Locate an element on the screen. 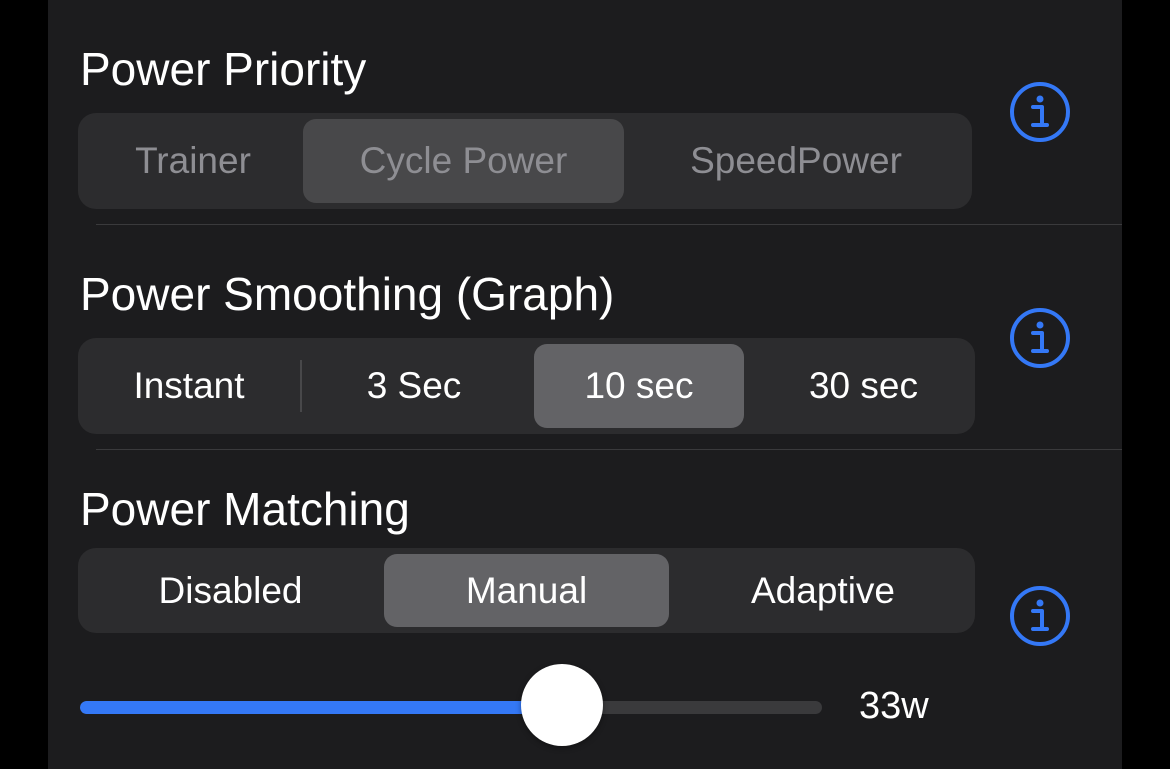 The height and width of the screenshot is (769, 1170). power-priority-option-trainer: Trainer is located at coordinates (193, 161).